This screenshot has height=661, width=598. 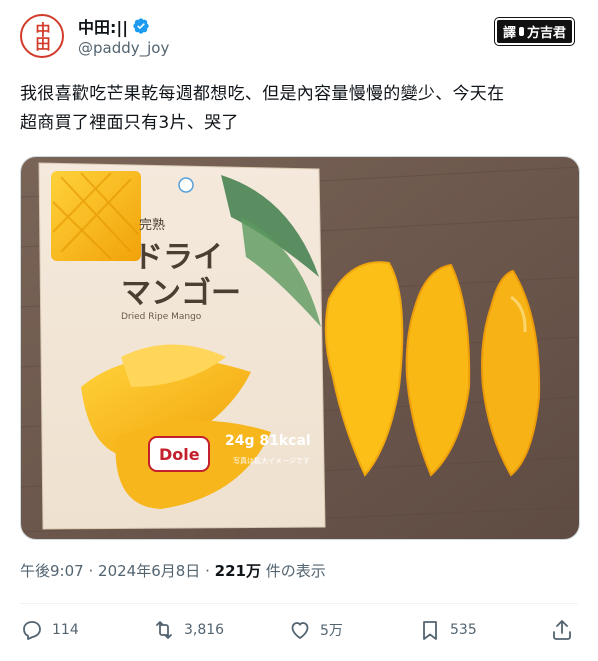 I want to click on views-label: 件の表示, so click(x=295, y=571).